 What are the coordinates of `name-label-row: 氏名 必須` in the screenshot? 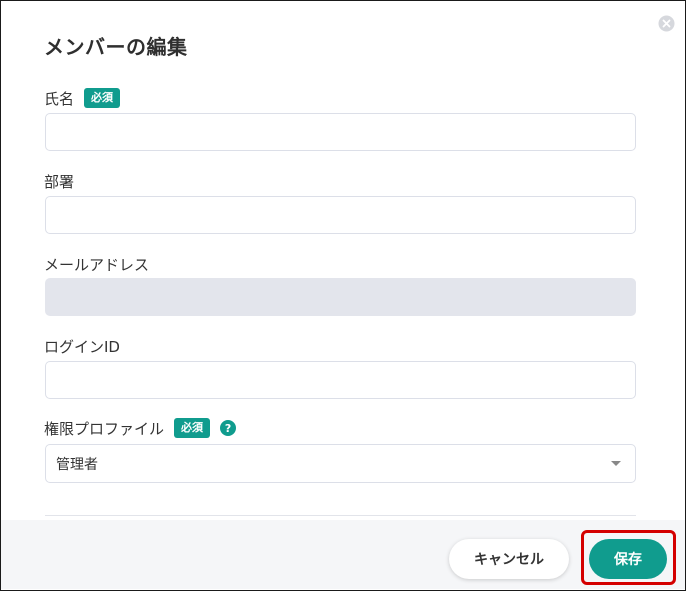 It's located at (82, 98).